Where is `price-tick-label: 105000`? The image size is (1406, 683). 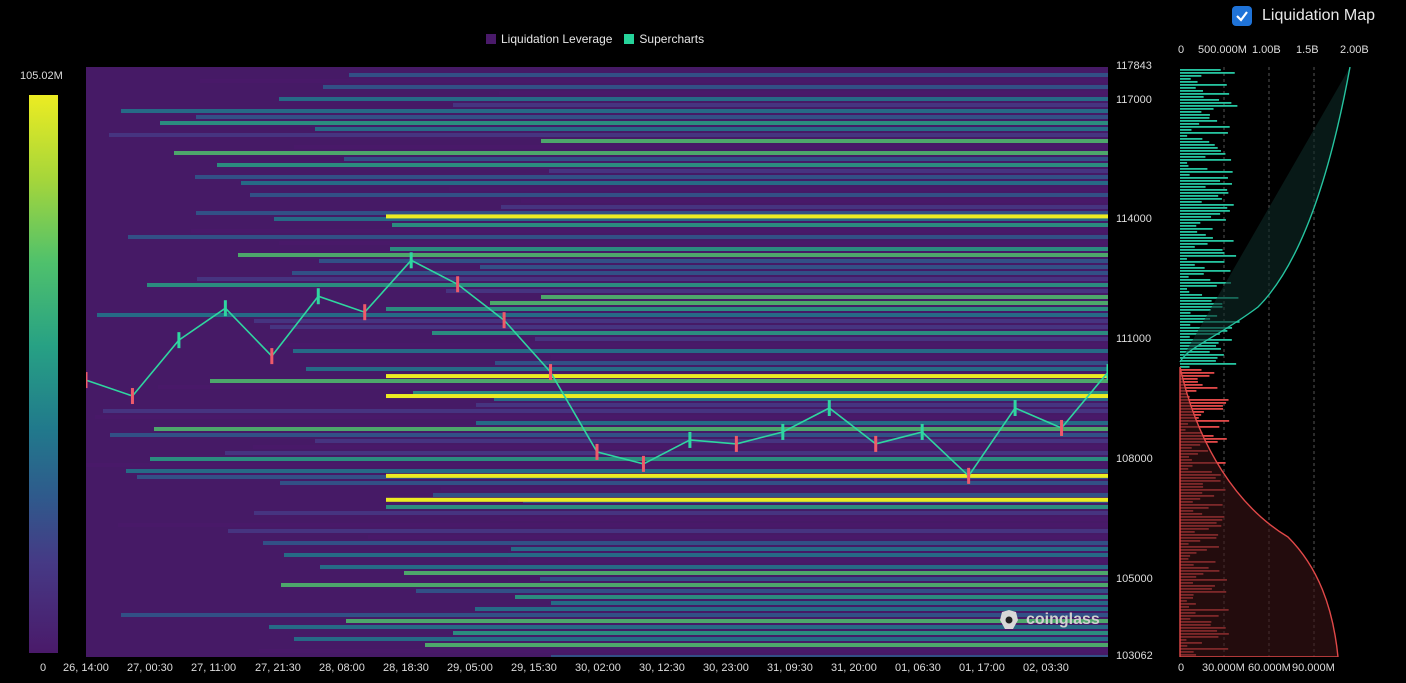
price-tick-label: 105000 is located at coordinates (1134, 578).